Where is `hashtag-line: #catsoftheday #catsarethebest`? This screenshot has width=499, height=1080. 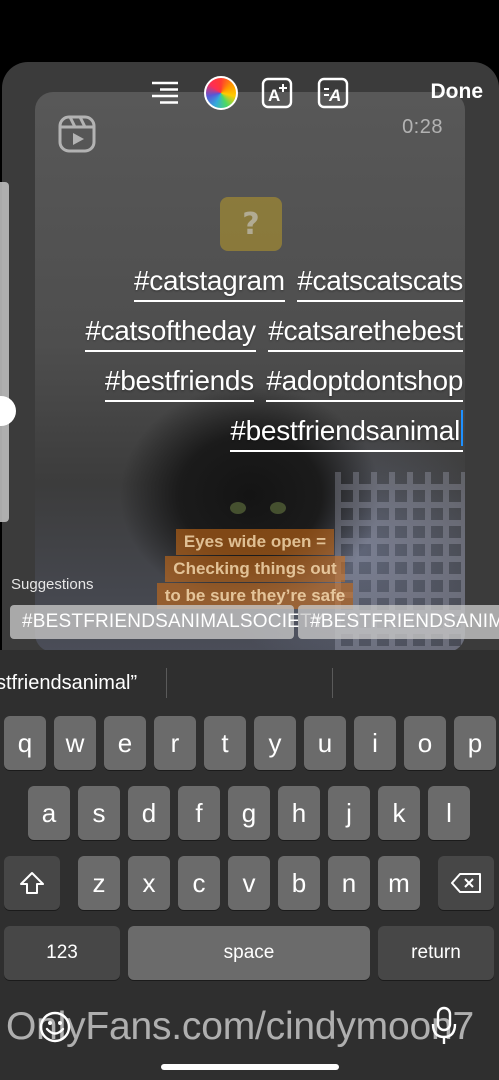 hashtag-line: #catsoftheday #catsarethebest is located at coordinates (243, 333).